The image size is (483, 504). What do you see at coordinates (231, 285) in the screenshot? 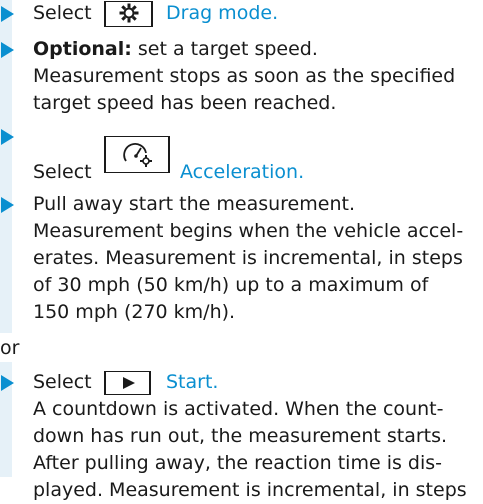
I see `step-line: of 30 mph (50 km/h) up to a maximum of` at bounding box center [231, 285].